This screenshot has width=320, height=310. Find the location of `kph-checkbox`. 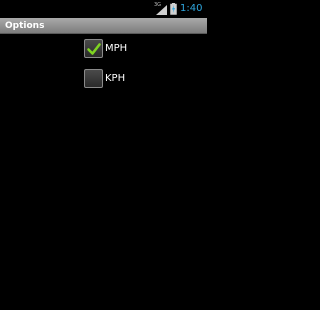

kph-checkbox is located at coordinates (93, 78).